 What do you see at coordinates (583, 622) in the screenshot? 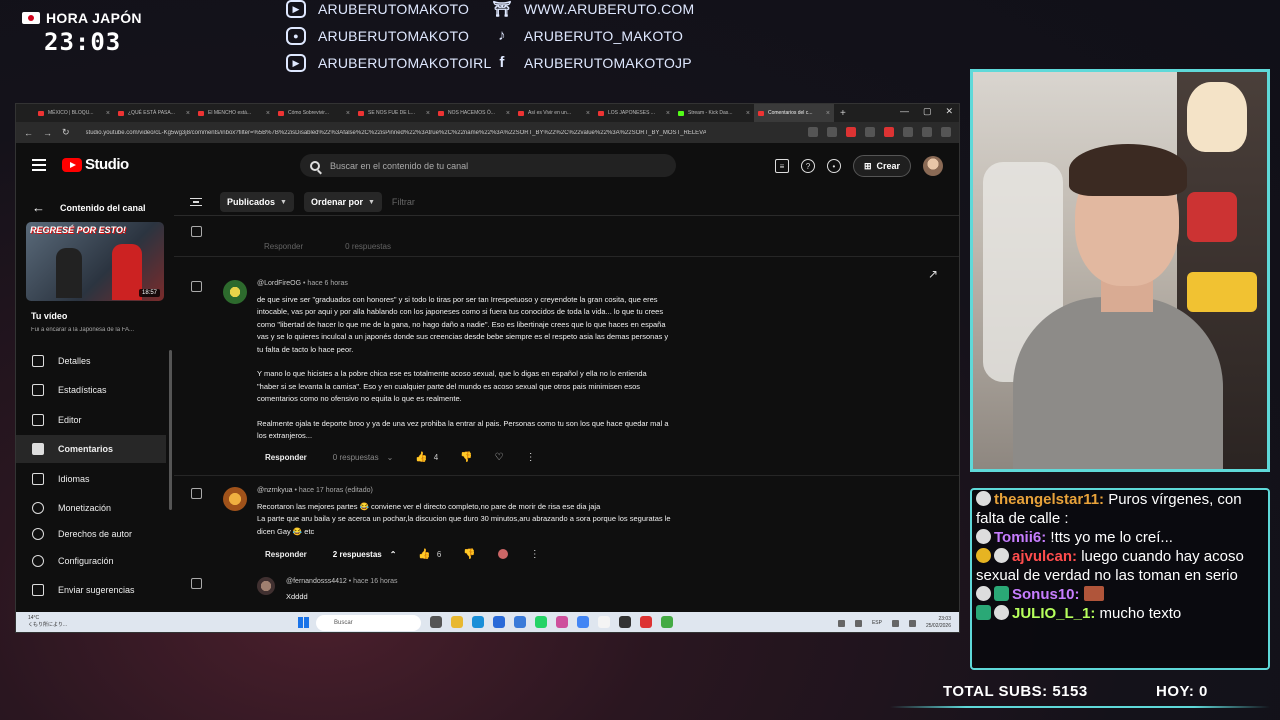
I see `chrome-icon` at bounding box center [583, 622].